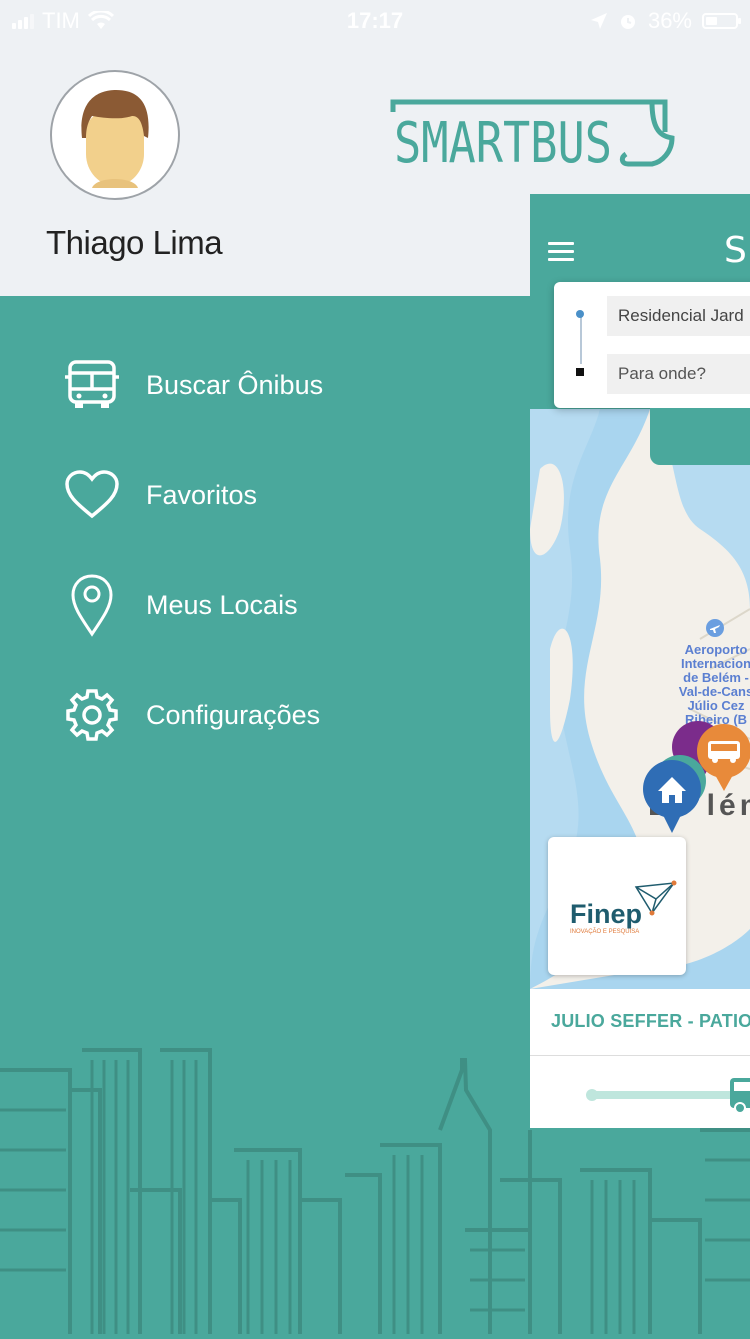  What do you see at coordinates (598, 21) in the screenshot?
I see `location-arrow-icon` at bounding box center [598, 21].